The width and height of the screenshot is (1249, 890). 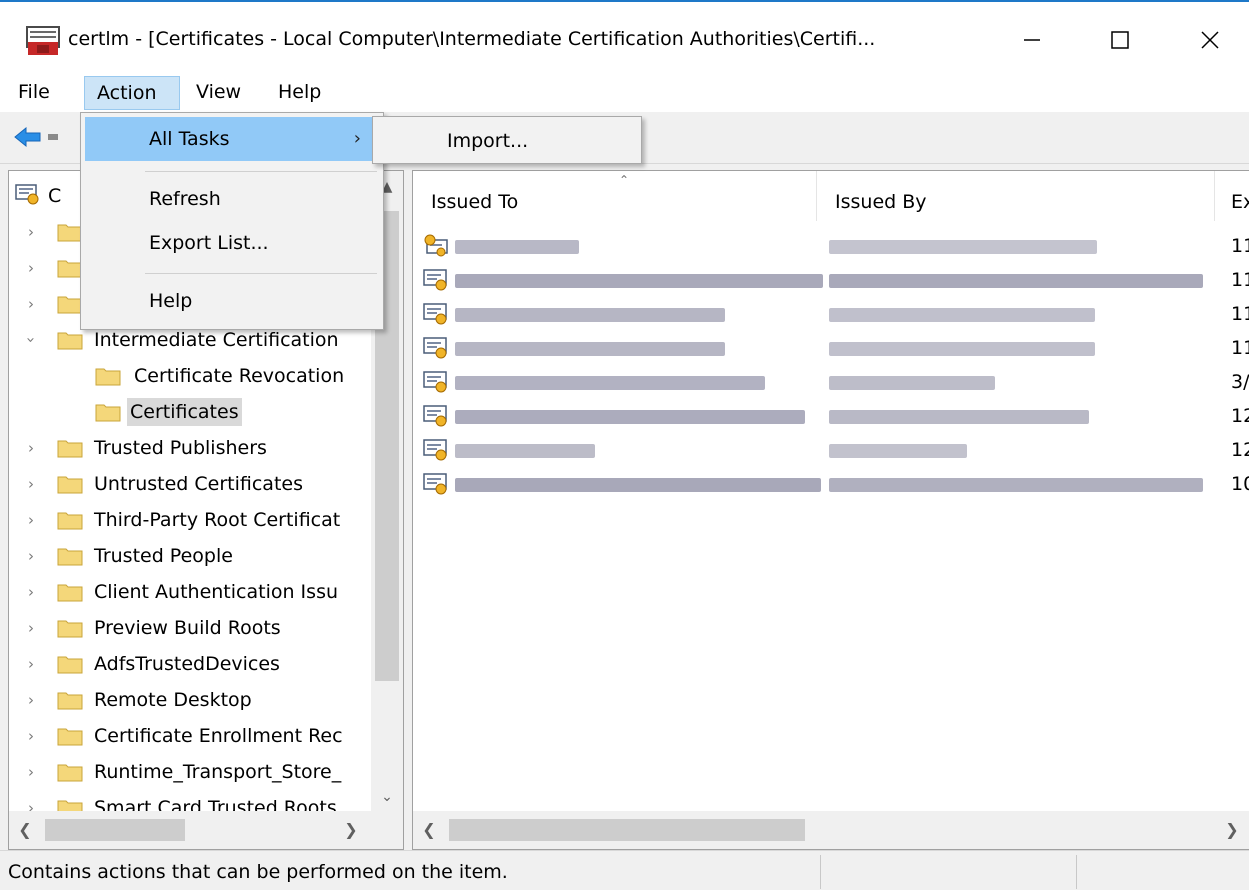 What do you see at coordinates (357, 138) in the screenshot?
I see `submenu-arrow-icon: ›` at bounding box center [357, 138].